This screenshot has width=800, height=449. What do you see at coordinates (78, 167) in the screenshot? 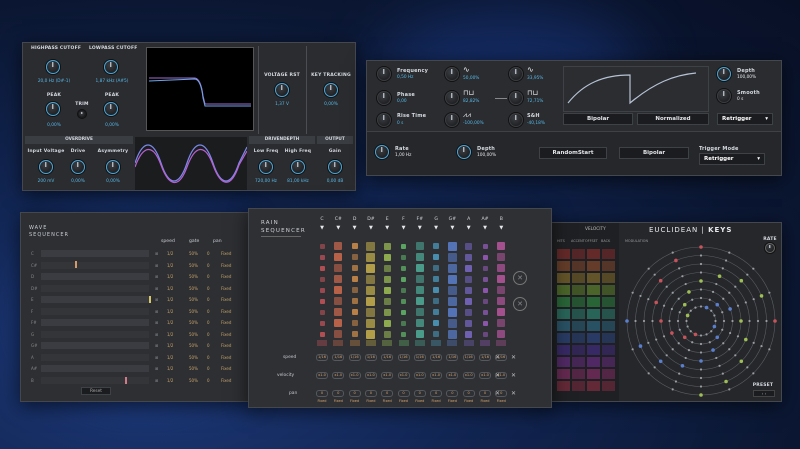
I see `drive-knob` at bounding box center [78, 167].